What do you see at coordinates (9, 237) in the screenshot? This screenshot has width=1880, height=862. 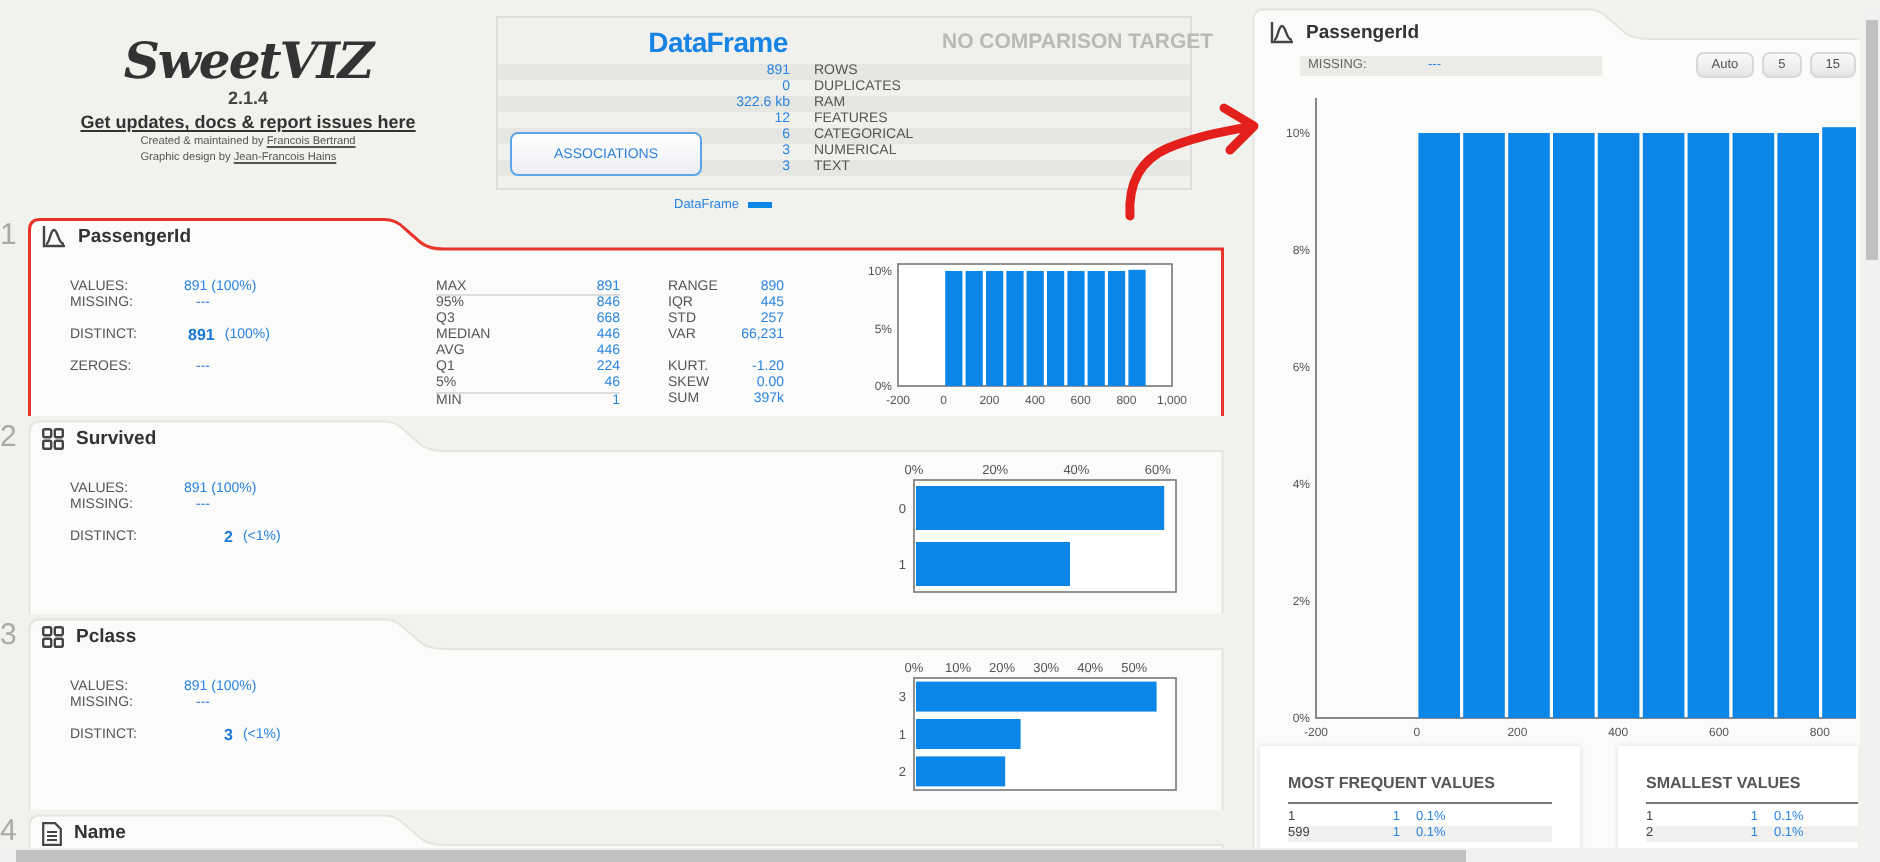 I see `feature-number: 1` at bounding box center [9, 237].